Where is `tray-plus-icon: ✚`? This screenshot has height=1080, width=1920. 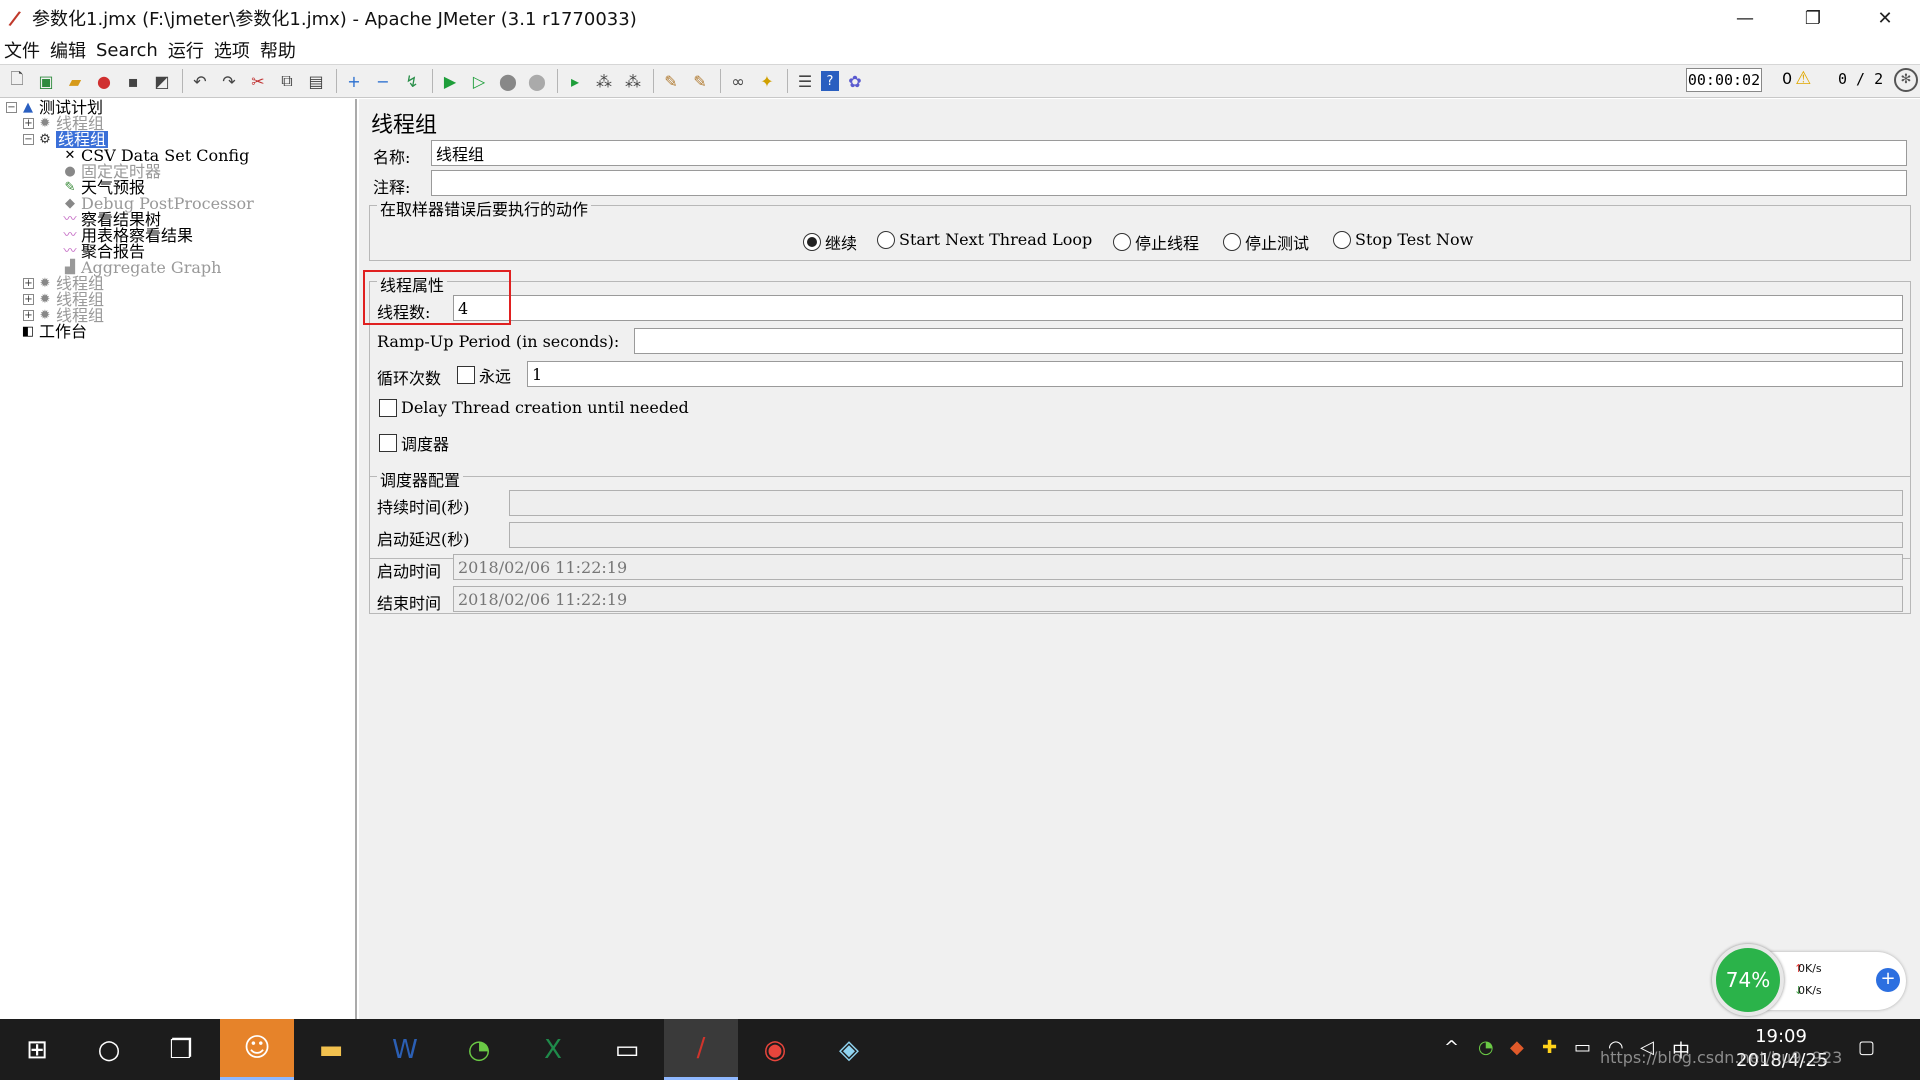 tray-plus-icon: ✚ is located at coordinates (1549, 1047).